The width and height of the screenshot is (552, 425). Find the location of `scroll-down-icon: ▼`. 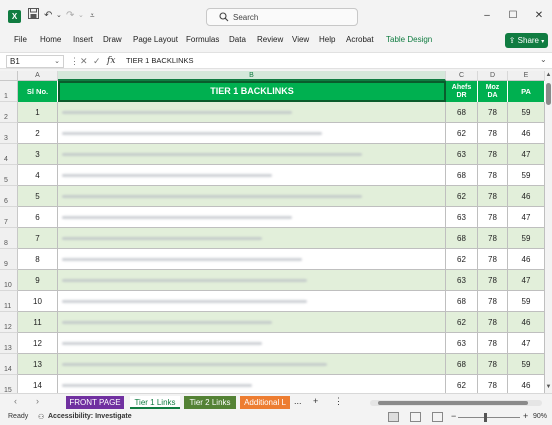

scroll-down-icon: ▼ is located at coordinates (548, 387).